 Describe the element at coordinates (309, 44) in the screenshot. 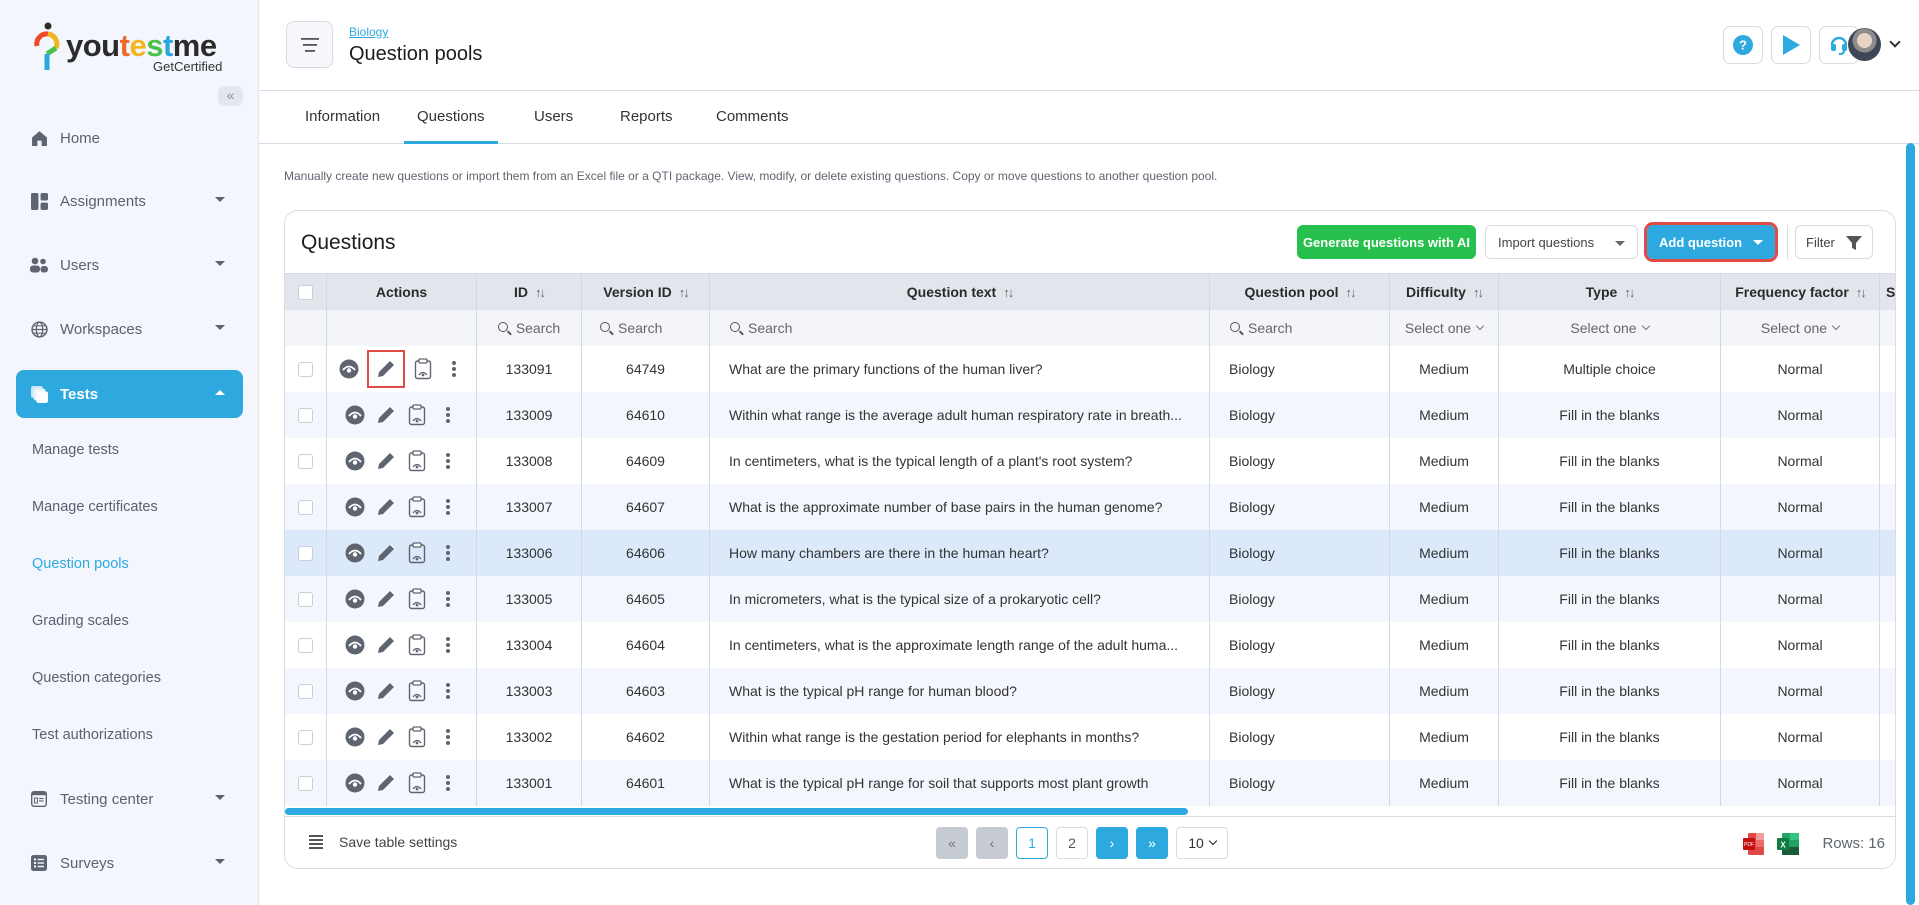

I see `menu-toggle-button` at that location.